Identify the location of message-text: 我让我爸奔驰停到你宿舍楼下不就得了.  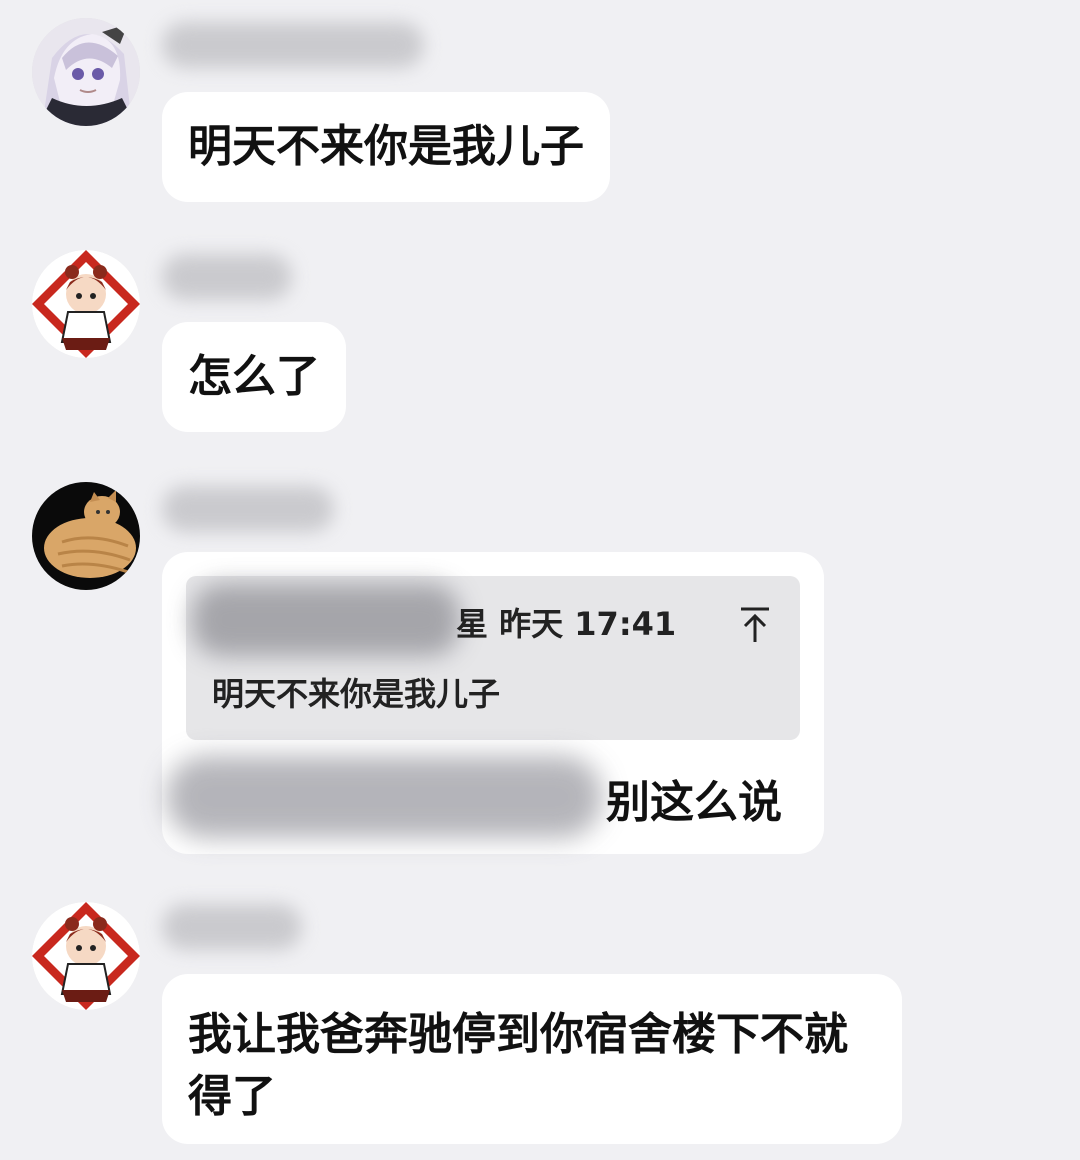
(518, 1065).